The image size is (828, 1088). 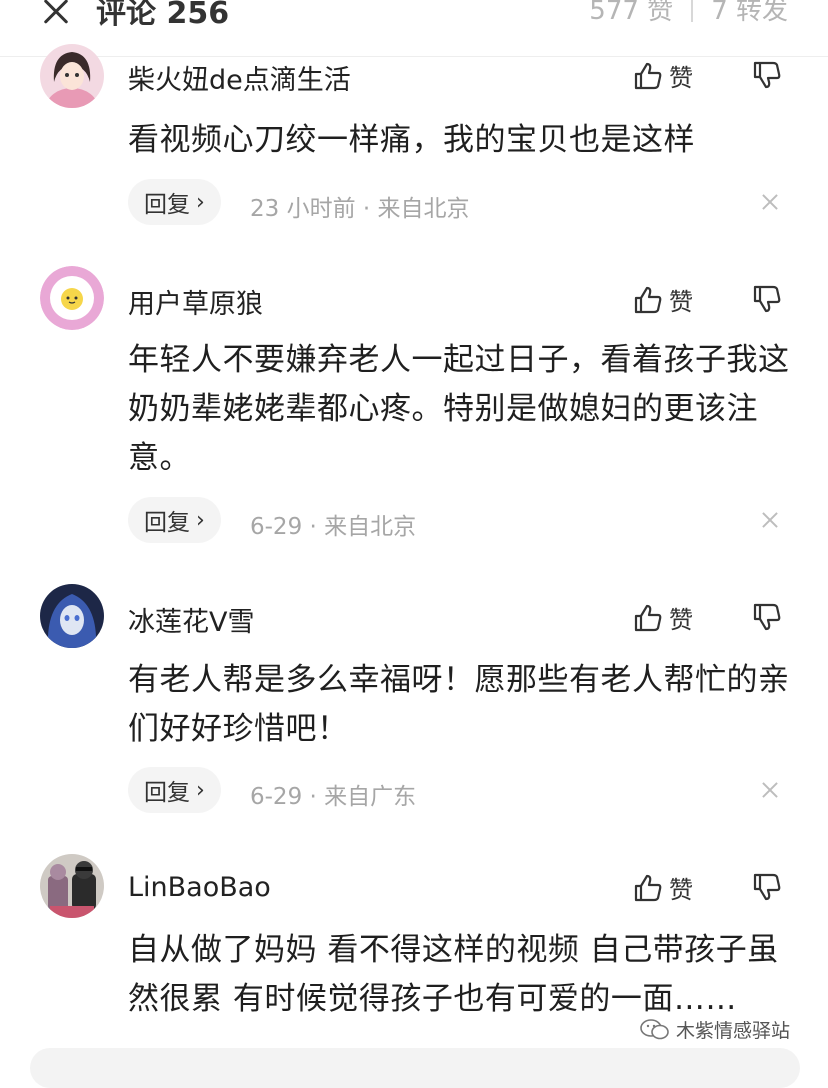 I want to click on comment-meta: 23 小时前 · 来自北京, so click(x=360, y=209).